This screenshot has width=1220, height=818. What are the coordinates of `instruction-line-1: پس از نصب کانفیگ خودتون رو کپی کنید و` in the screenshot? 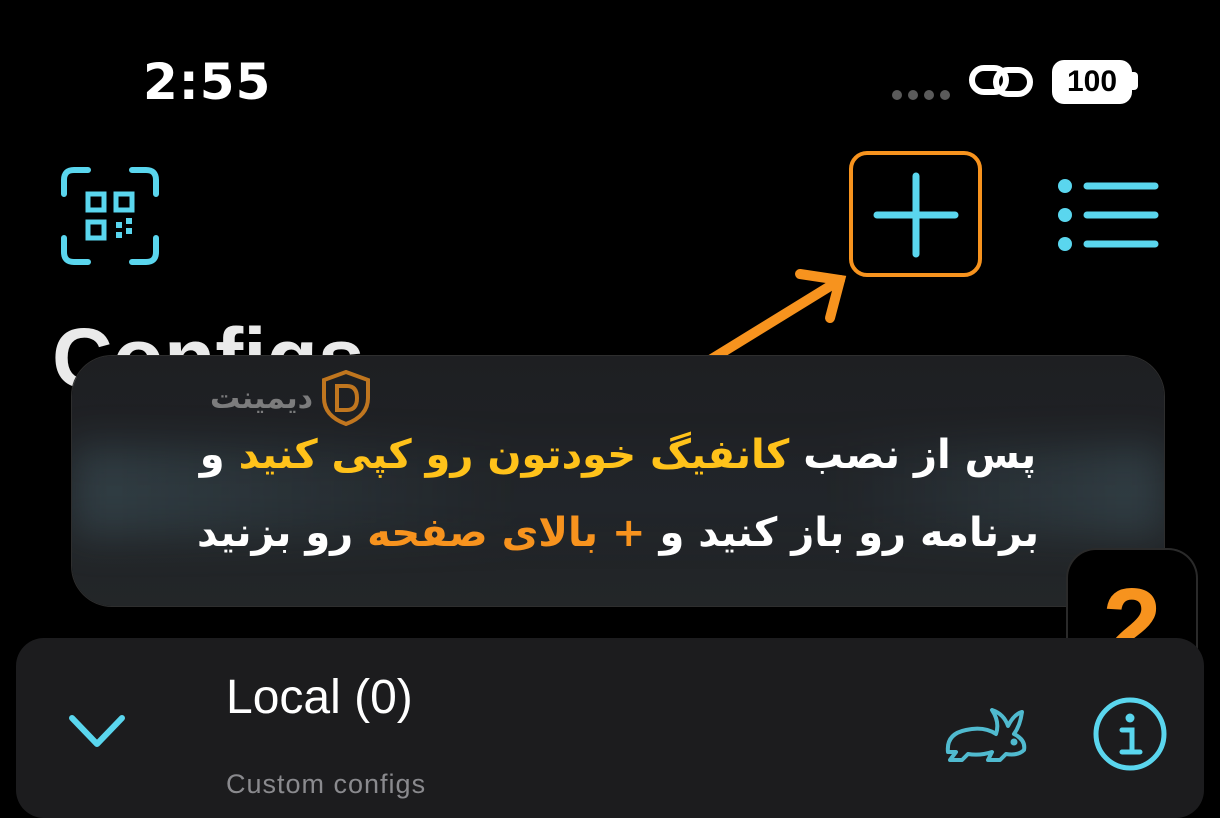 It's located at (618, 455).